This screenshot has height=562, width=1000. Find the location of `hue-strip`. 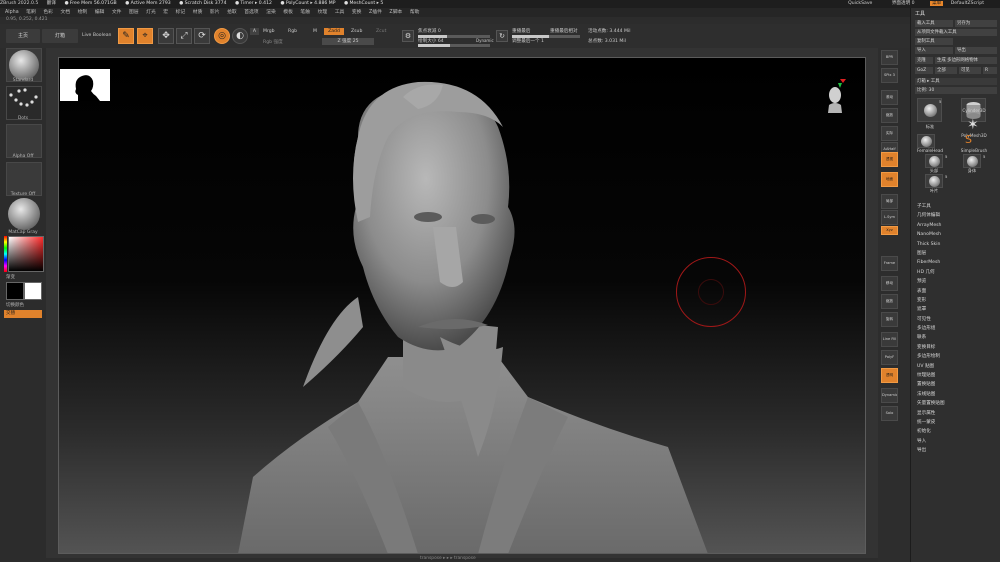

hue-strip is located at coordinates (5, 254).